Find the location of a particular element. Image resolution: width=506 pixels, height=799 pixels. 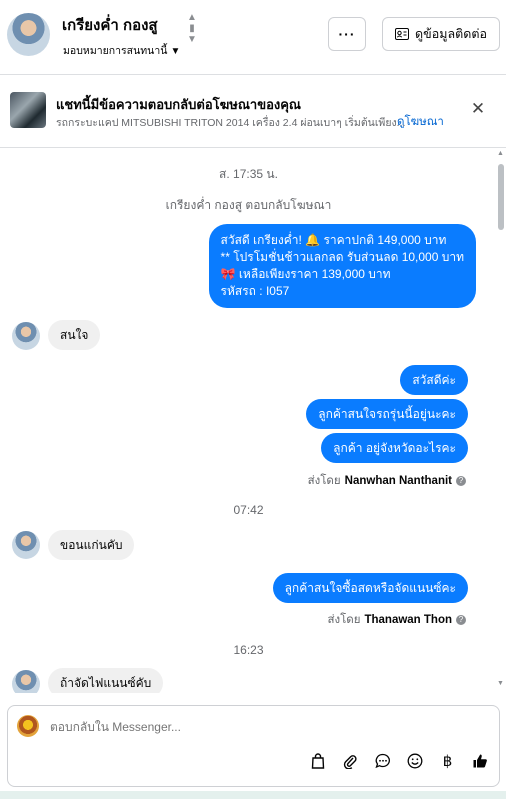

view-contact-info-label: ดูข้อมูลติดต่อ is located at coordinates (451, 34).